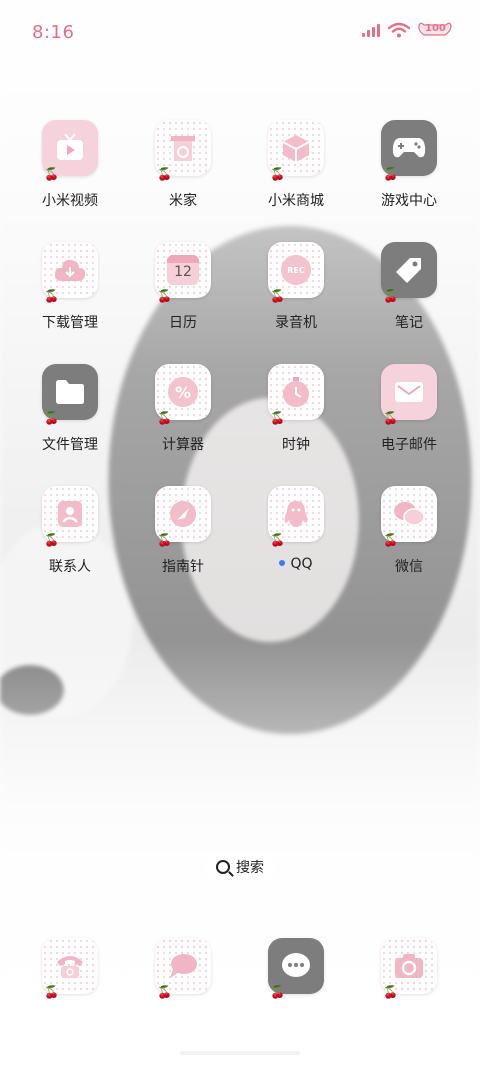  I want to click on app-label: 计算器, so click(183, 445).